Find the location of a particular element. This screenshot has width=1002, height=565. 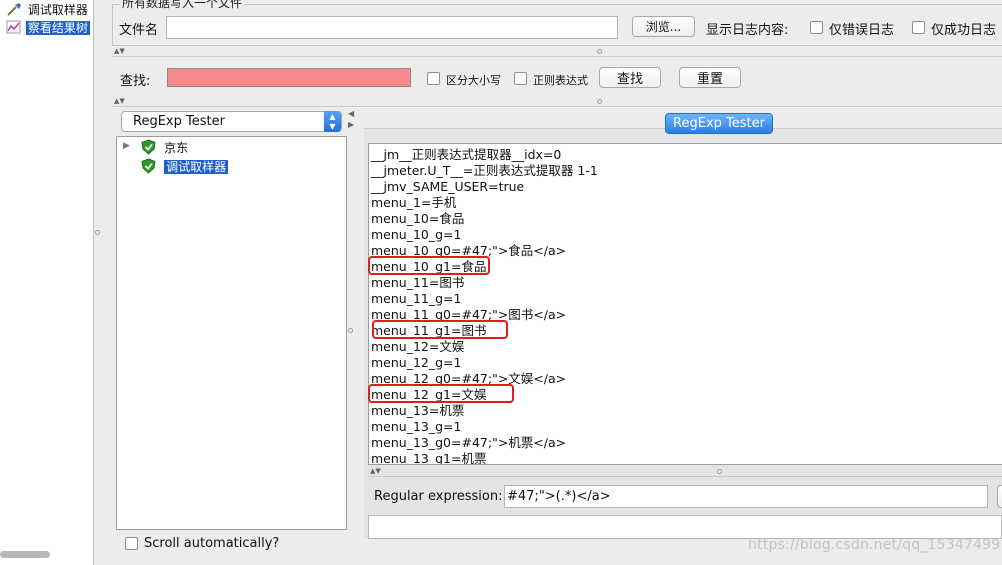

response-line: __jmeter.U_T__=正则表达式提取器 1-1 is located at coordinates (484, 170).